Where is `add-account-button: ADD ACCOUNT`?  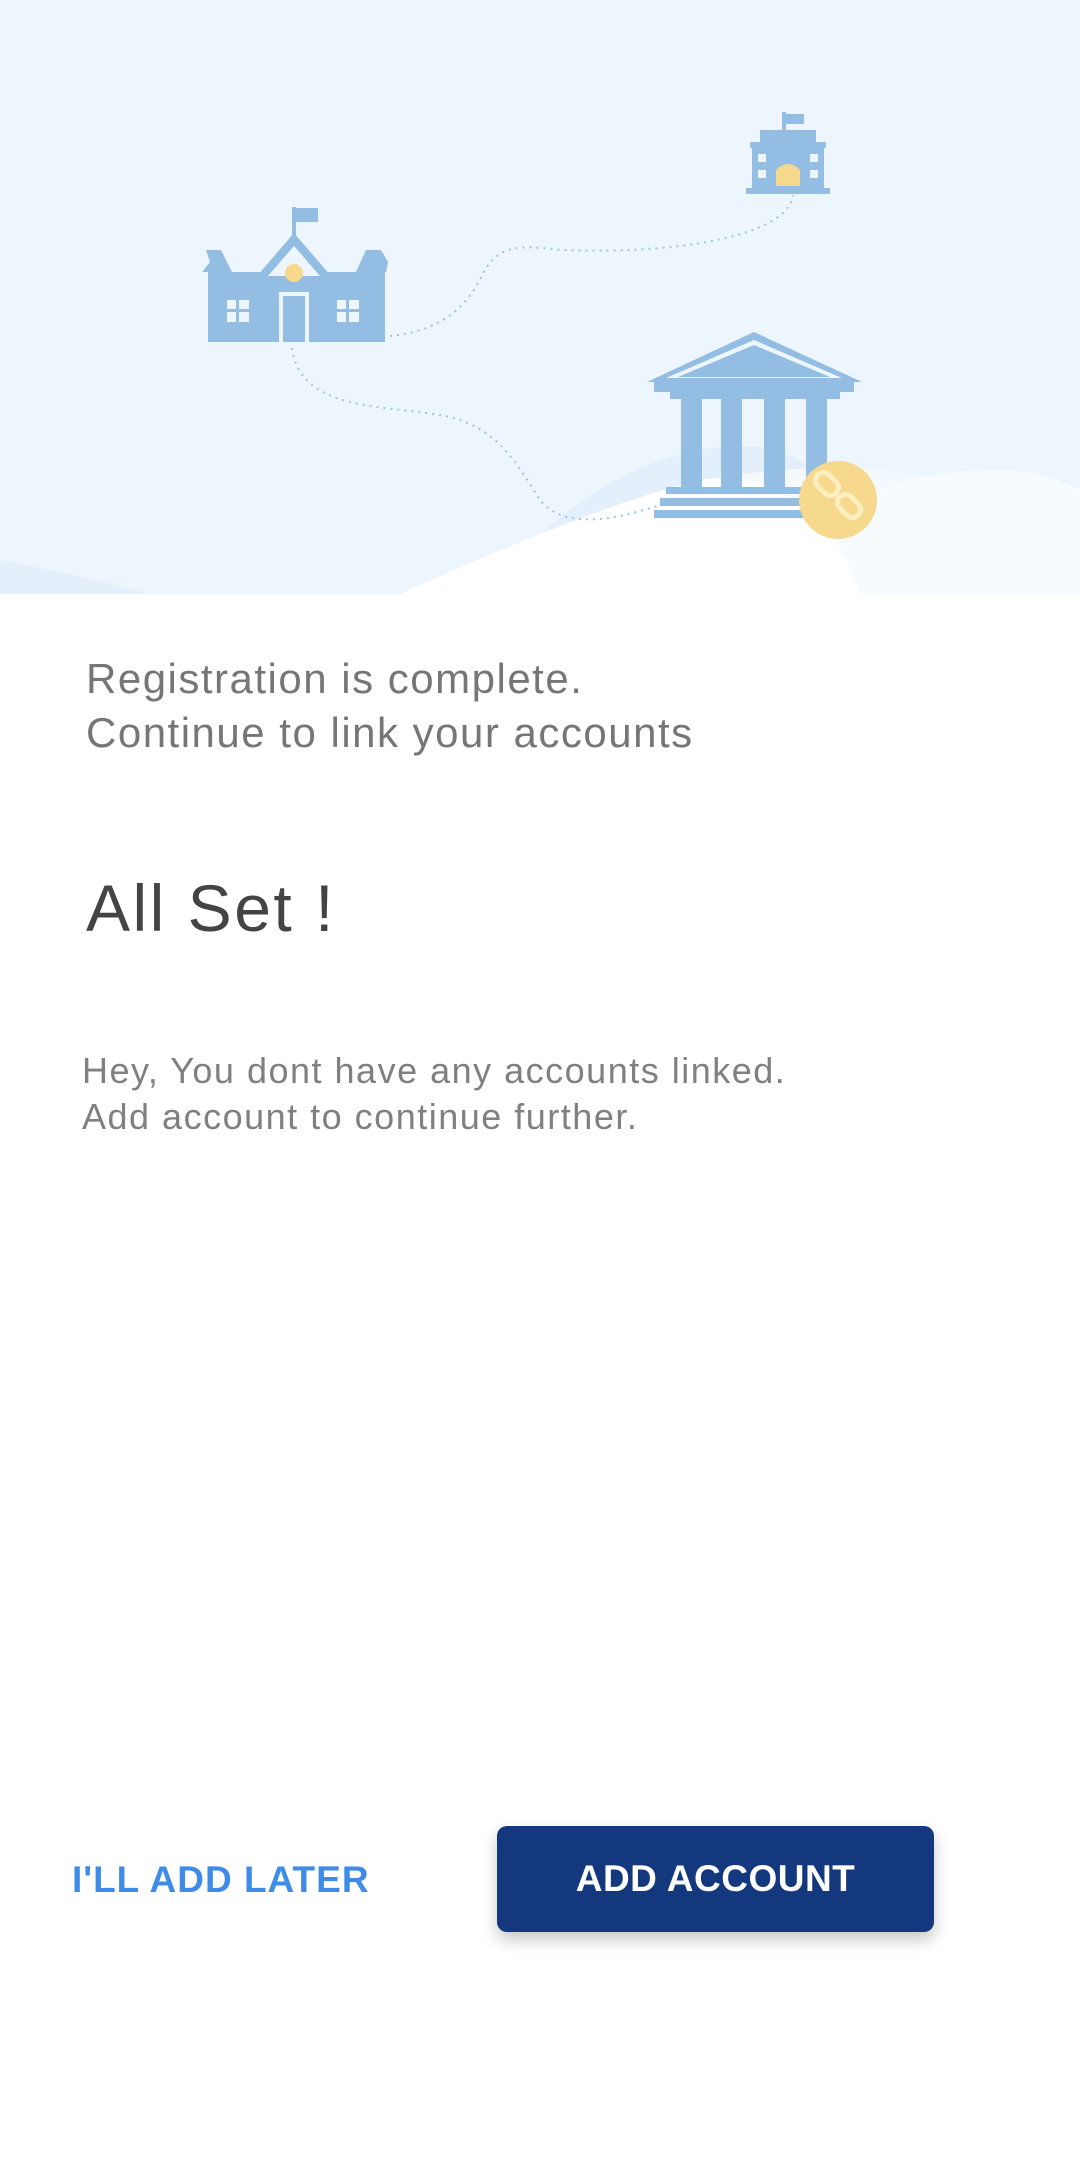
add-account-button: ADD ACCOUNT is located at coordinates (715, 1879).